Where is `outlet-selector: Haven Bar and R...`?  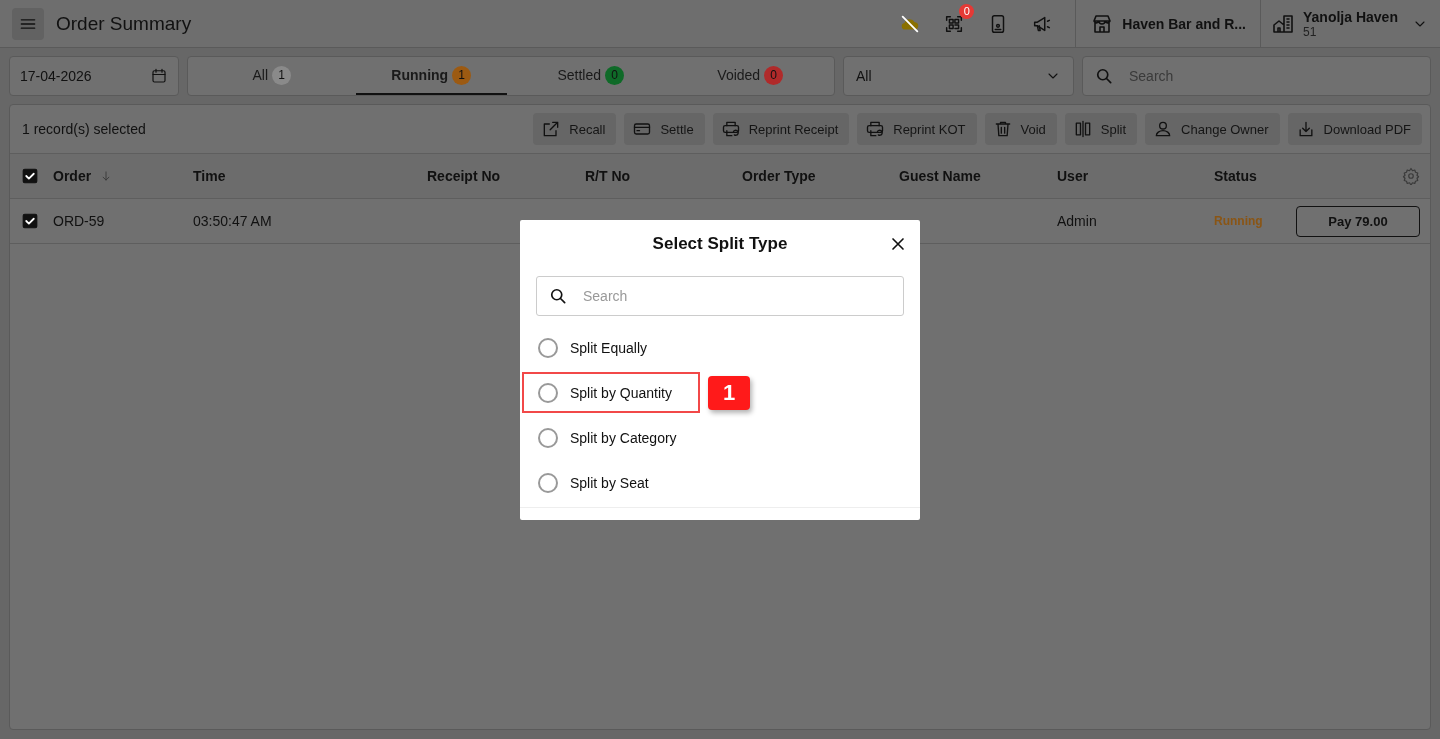 outlet-selector: Haven Bar and R... is located at coordinates (1167, 24).